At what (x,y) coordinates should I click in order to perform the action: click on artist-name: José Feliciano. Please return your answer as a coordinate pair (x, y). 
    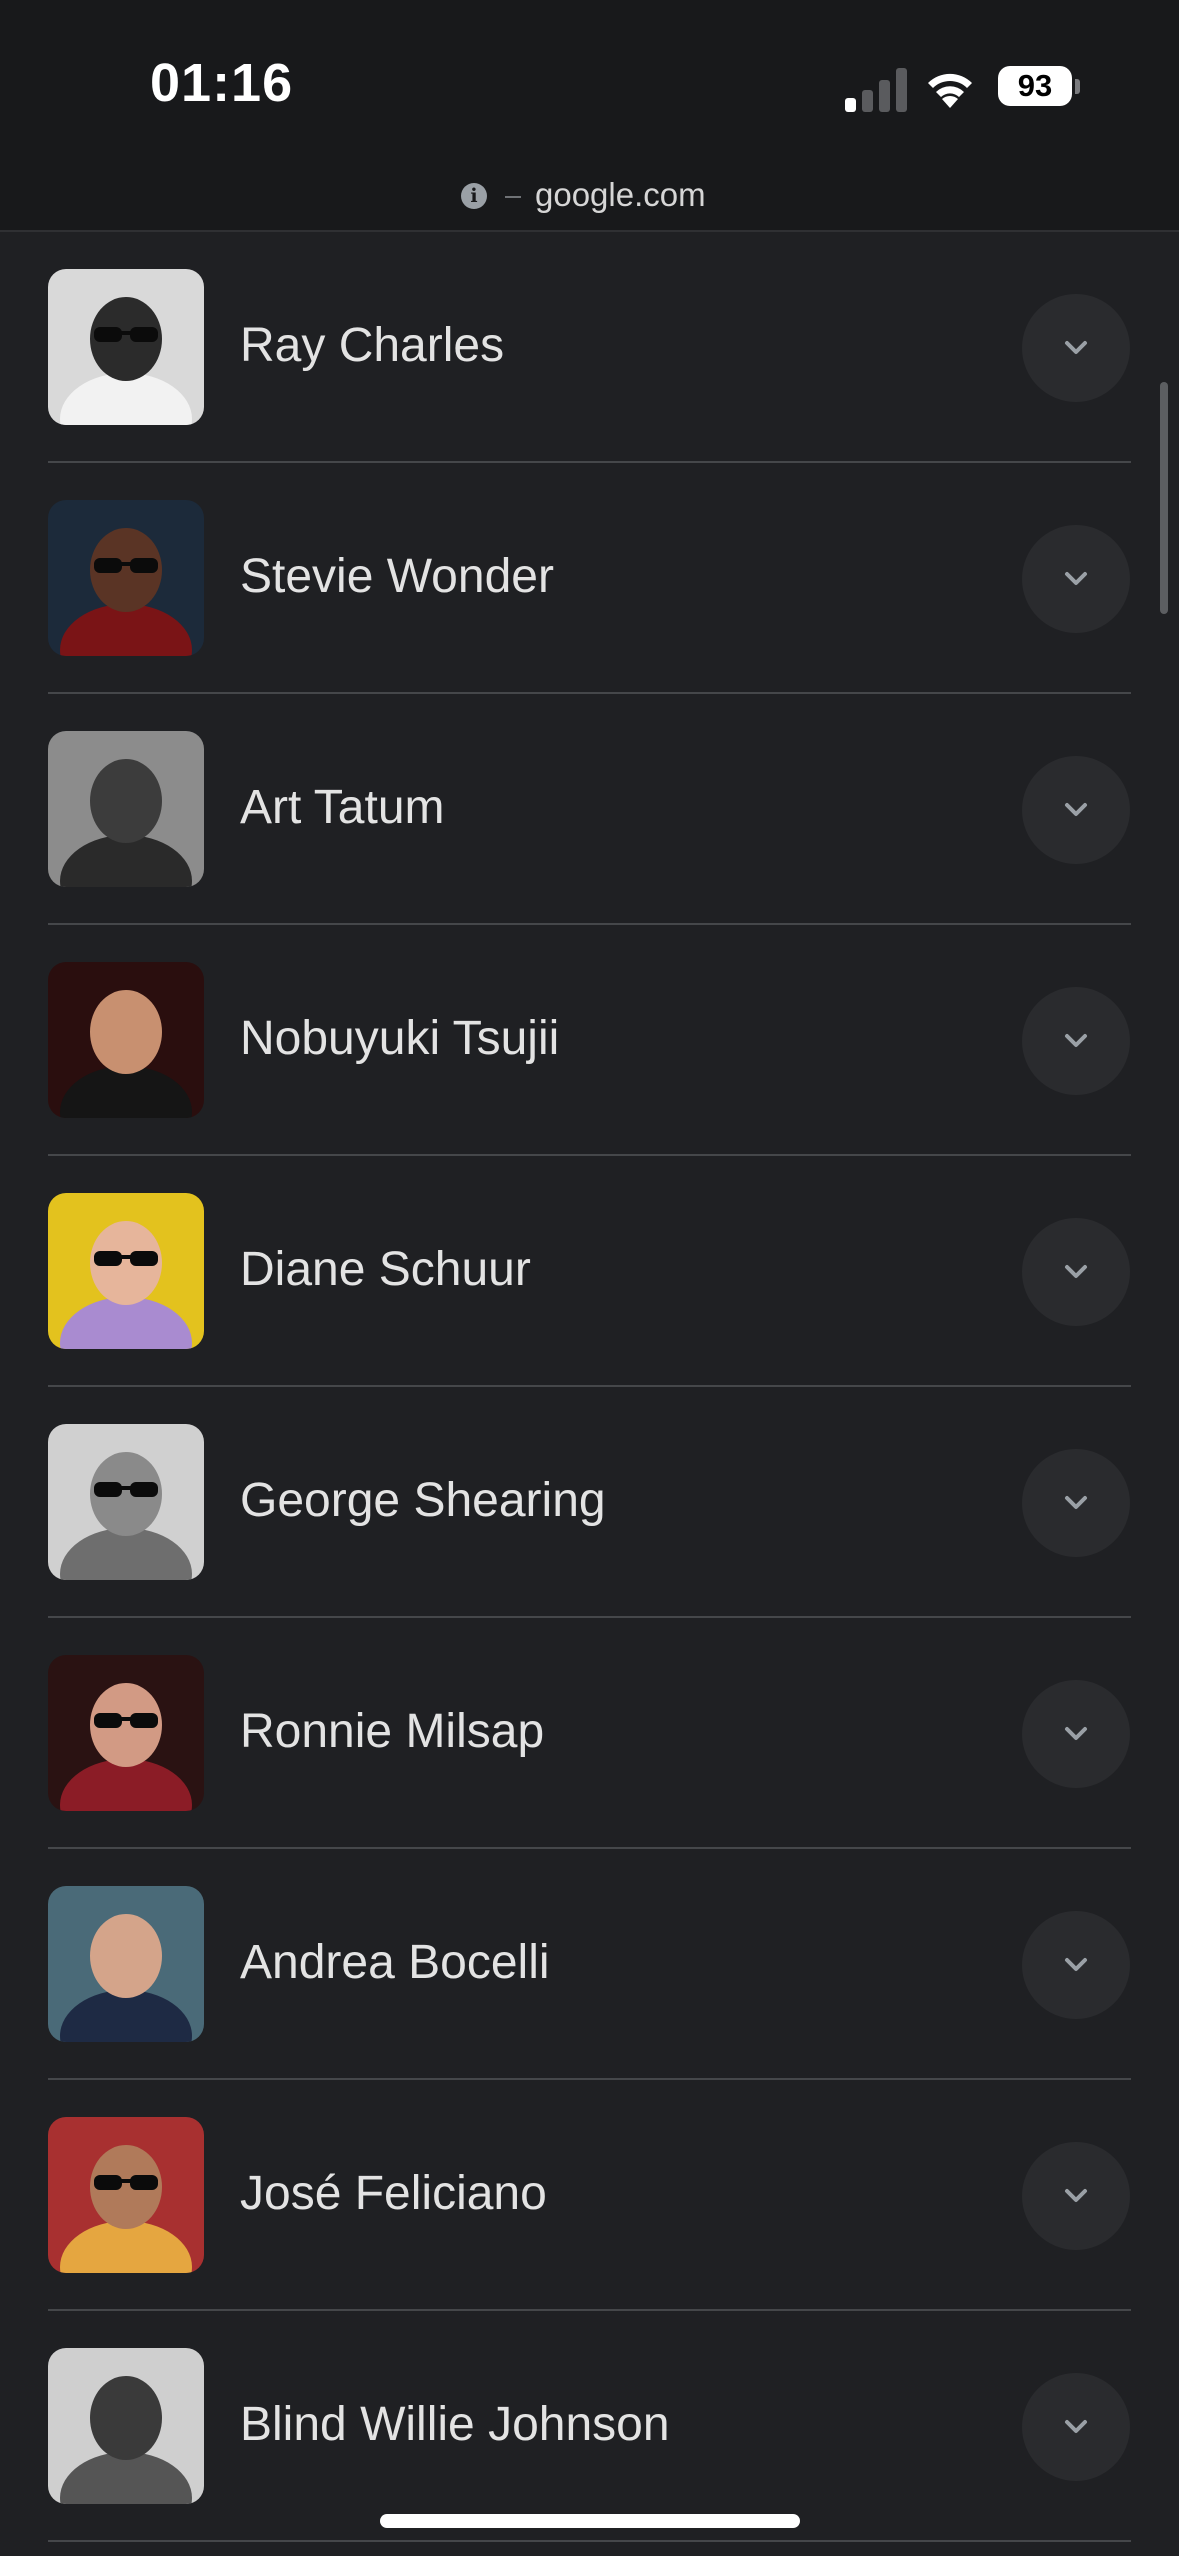
    Looking at the image, I should click on (393, 2193).